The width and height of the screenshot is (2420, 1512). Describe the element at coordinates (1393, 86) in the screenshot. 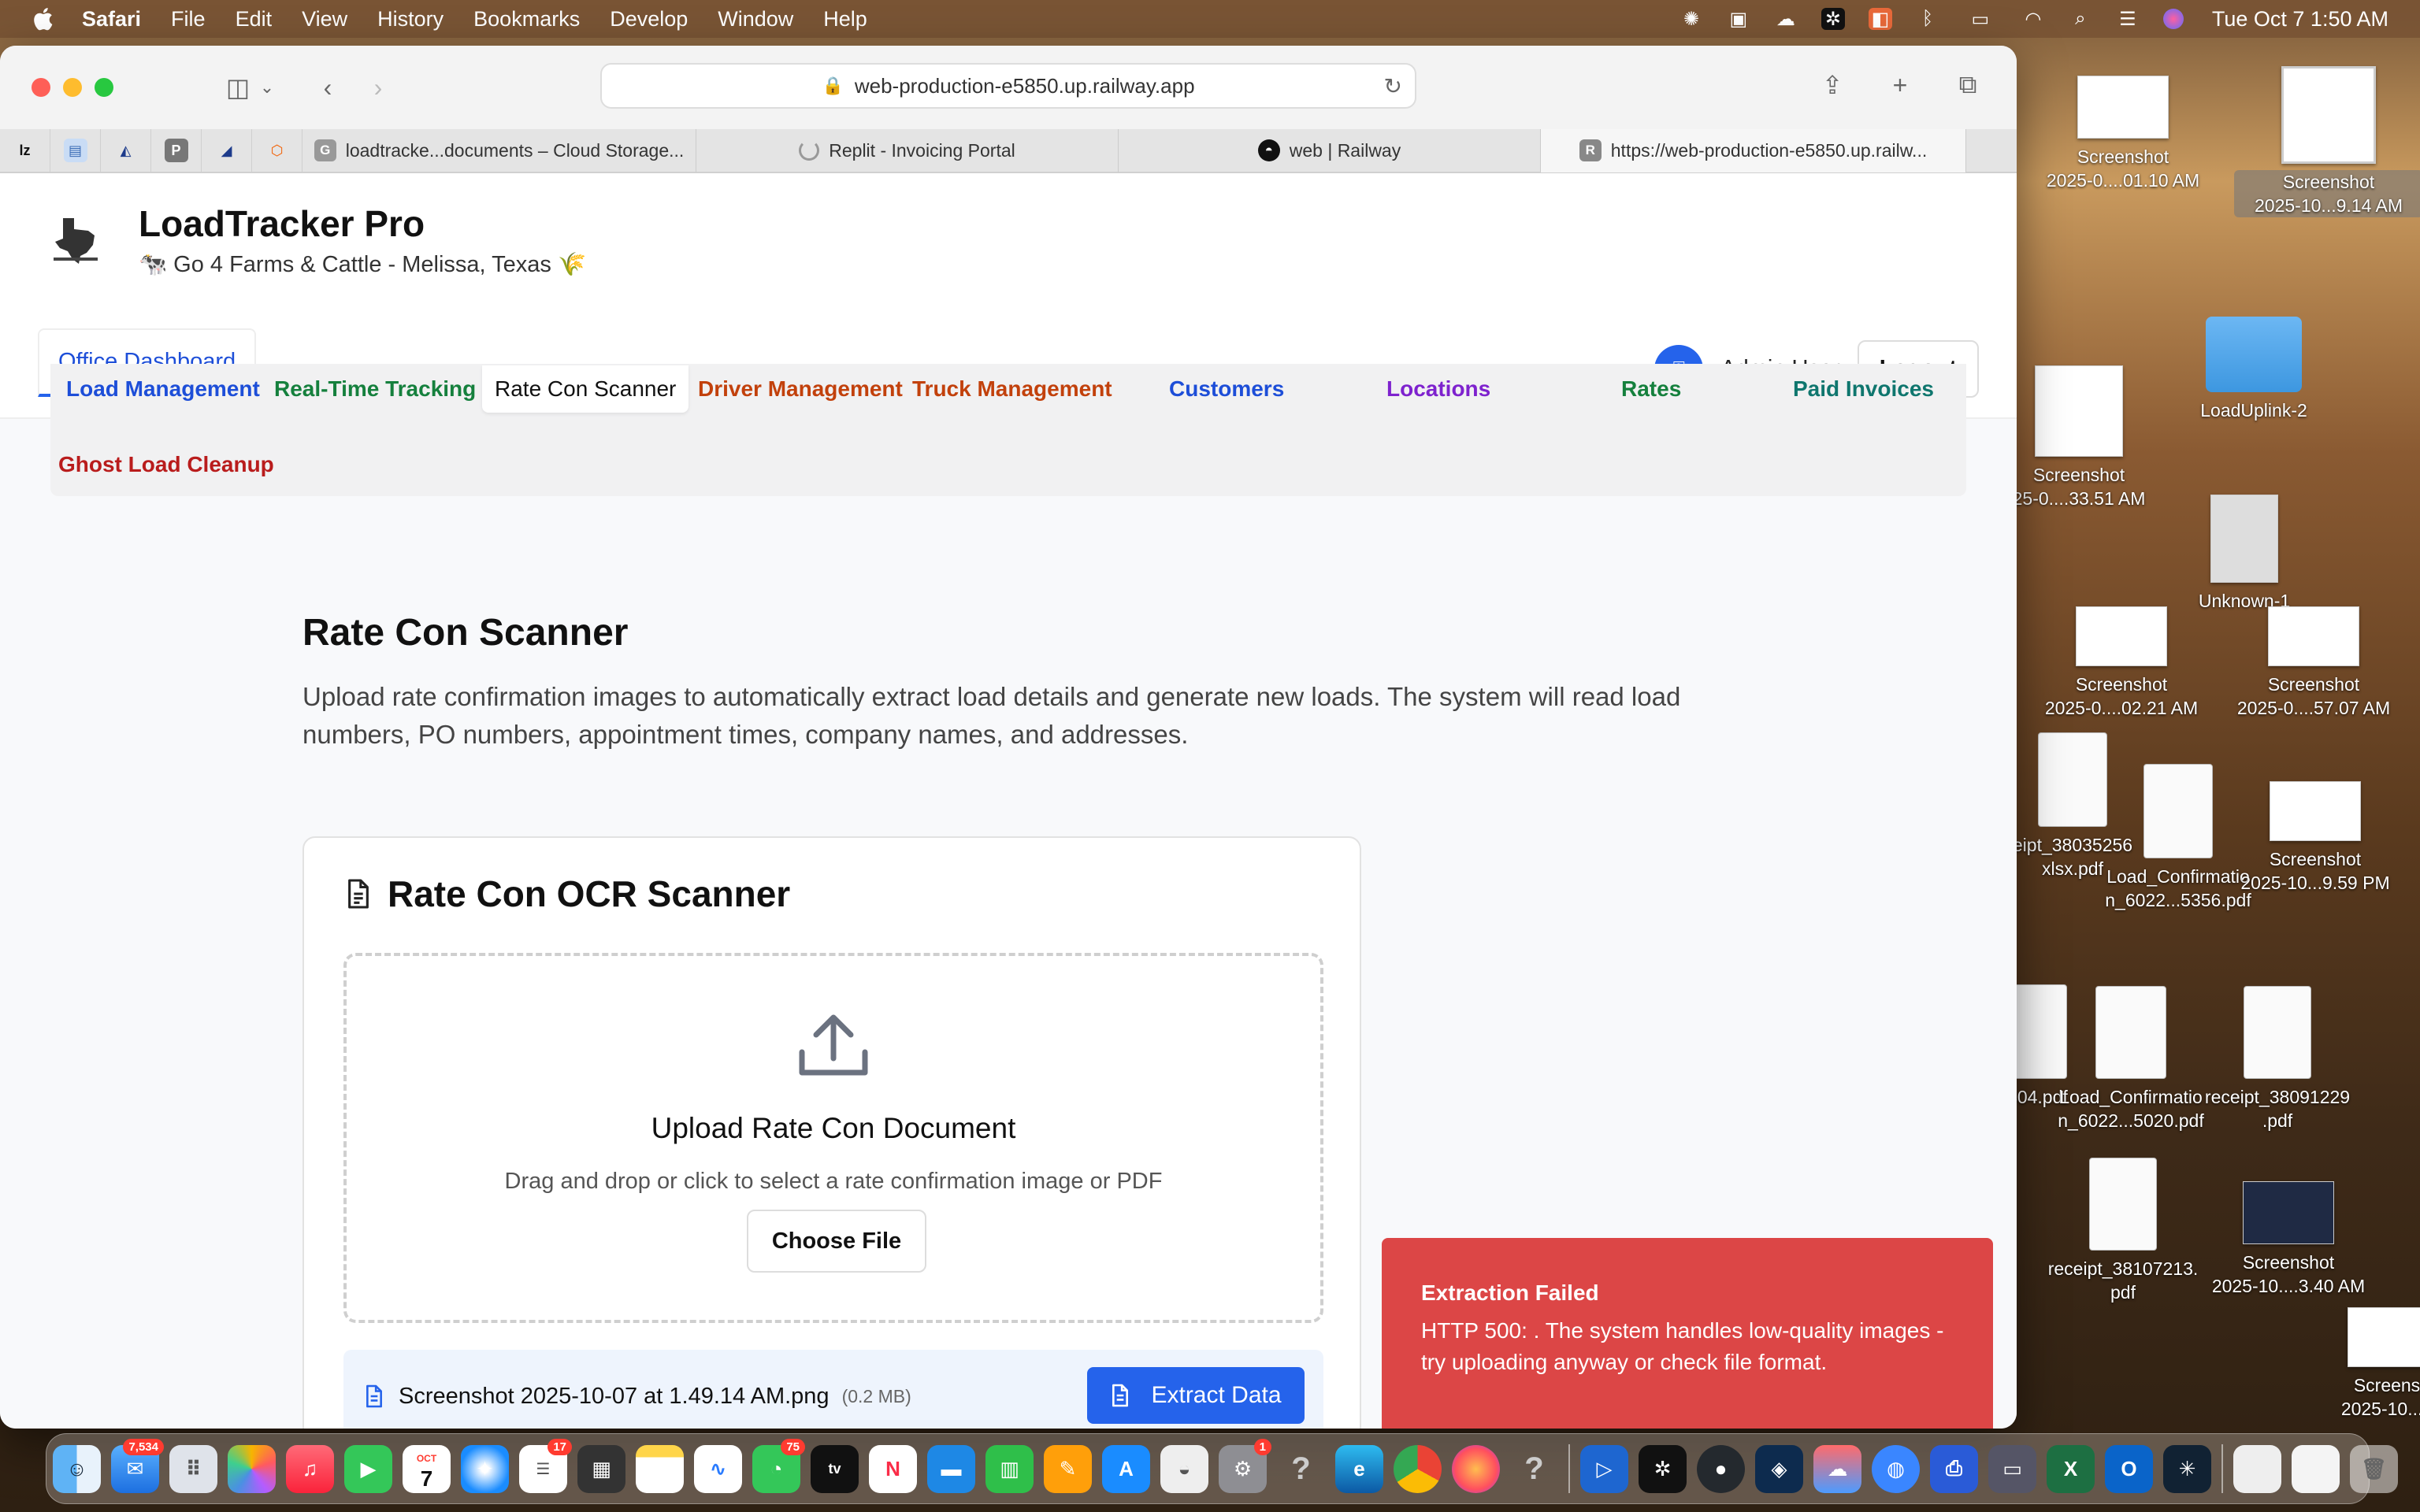

I see `reload-icon: ↻` at that location.